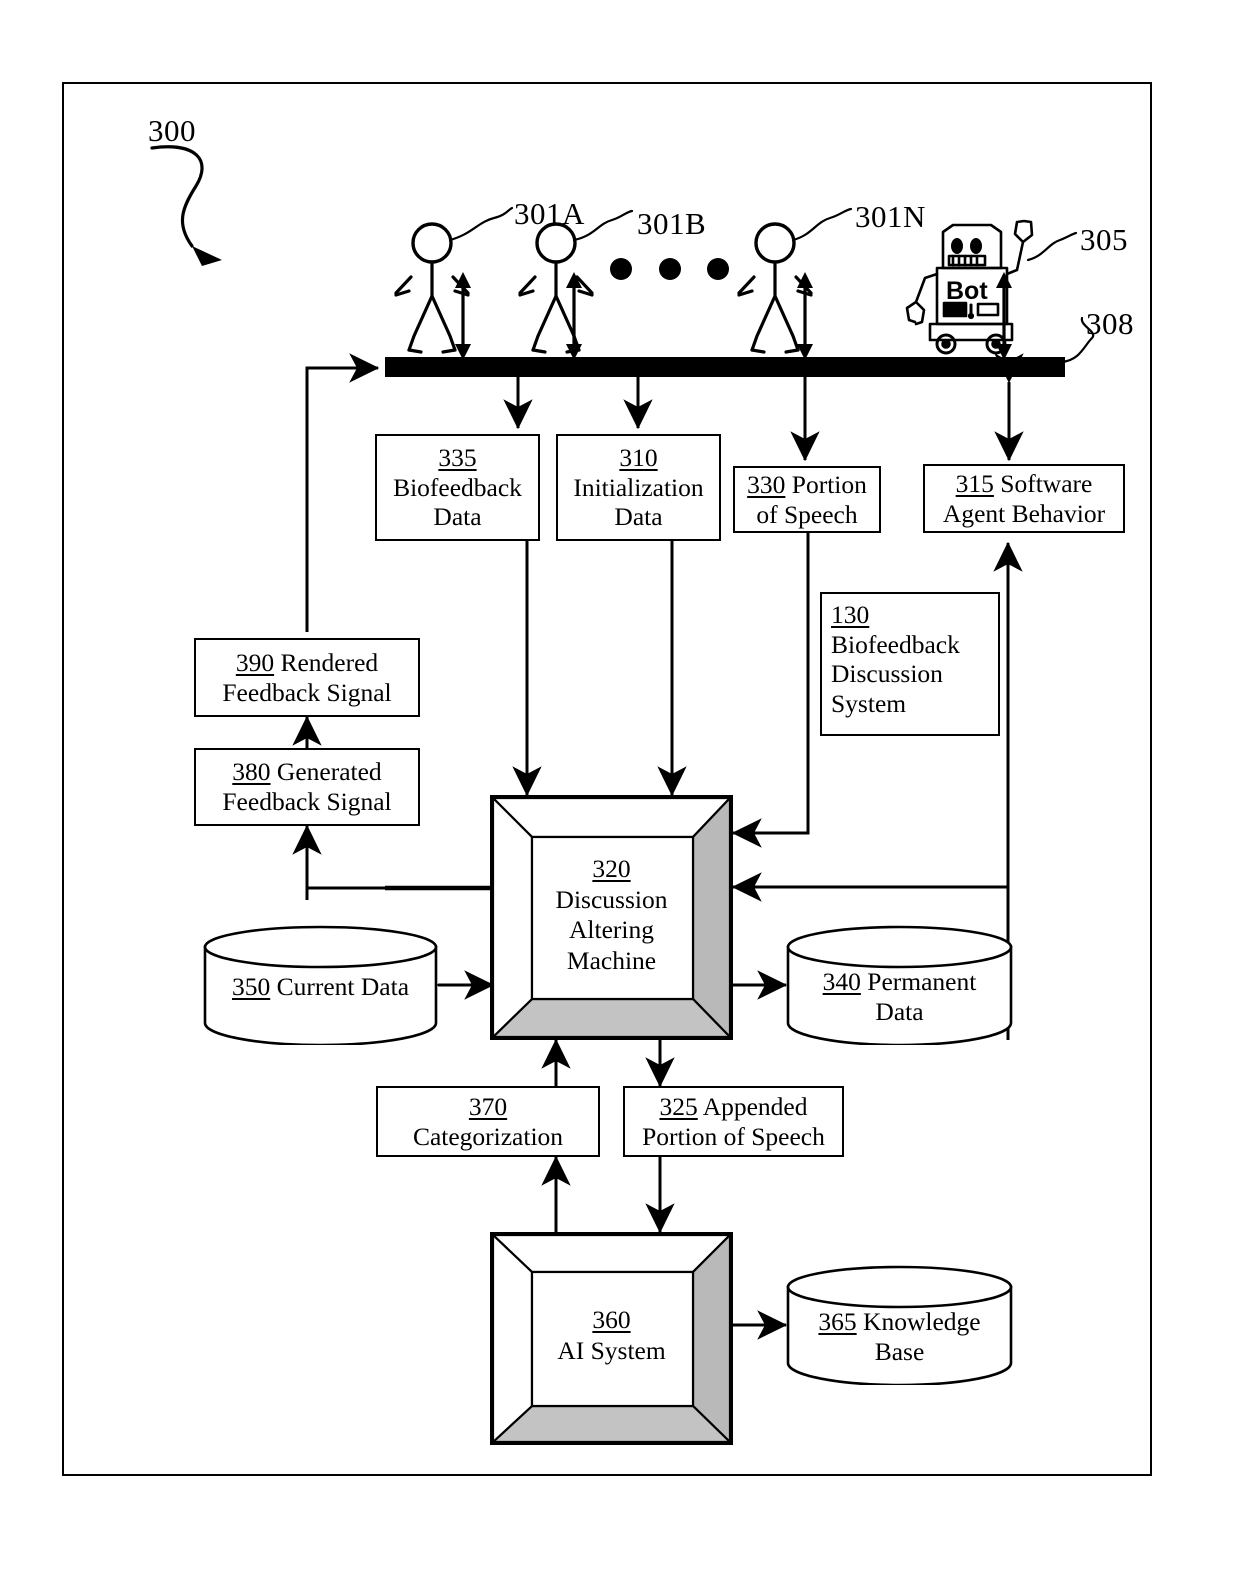 The image size is (1240, 1570). What do you see at coordinates (172, 130) in the screenshot?
I see `figure-ref-300: 300` at bounding box center [172, 130].